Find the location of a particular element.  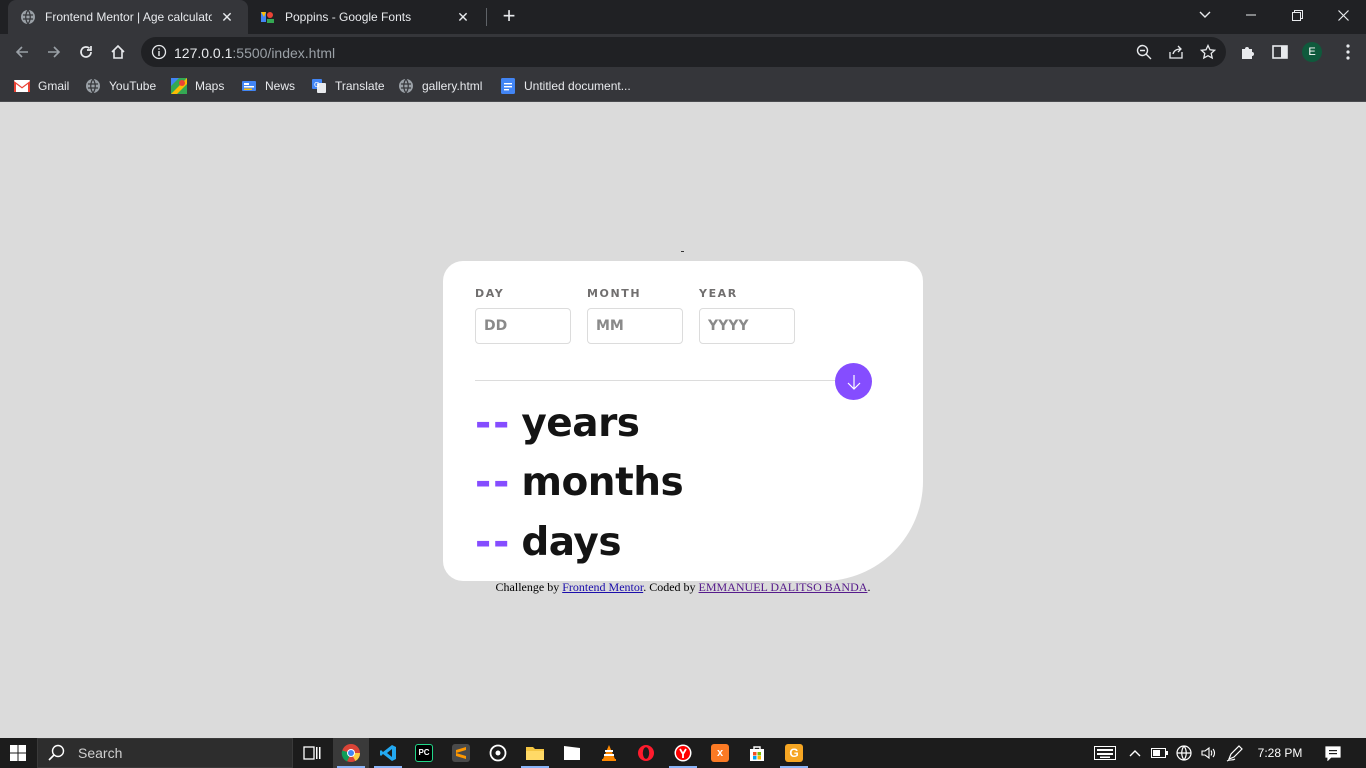

bookmark-news: News is located at coordinates (268, 86).